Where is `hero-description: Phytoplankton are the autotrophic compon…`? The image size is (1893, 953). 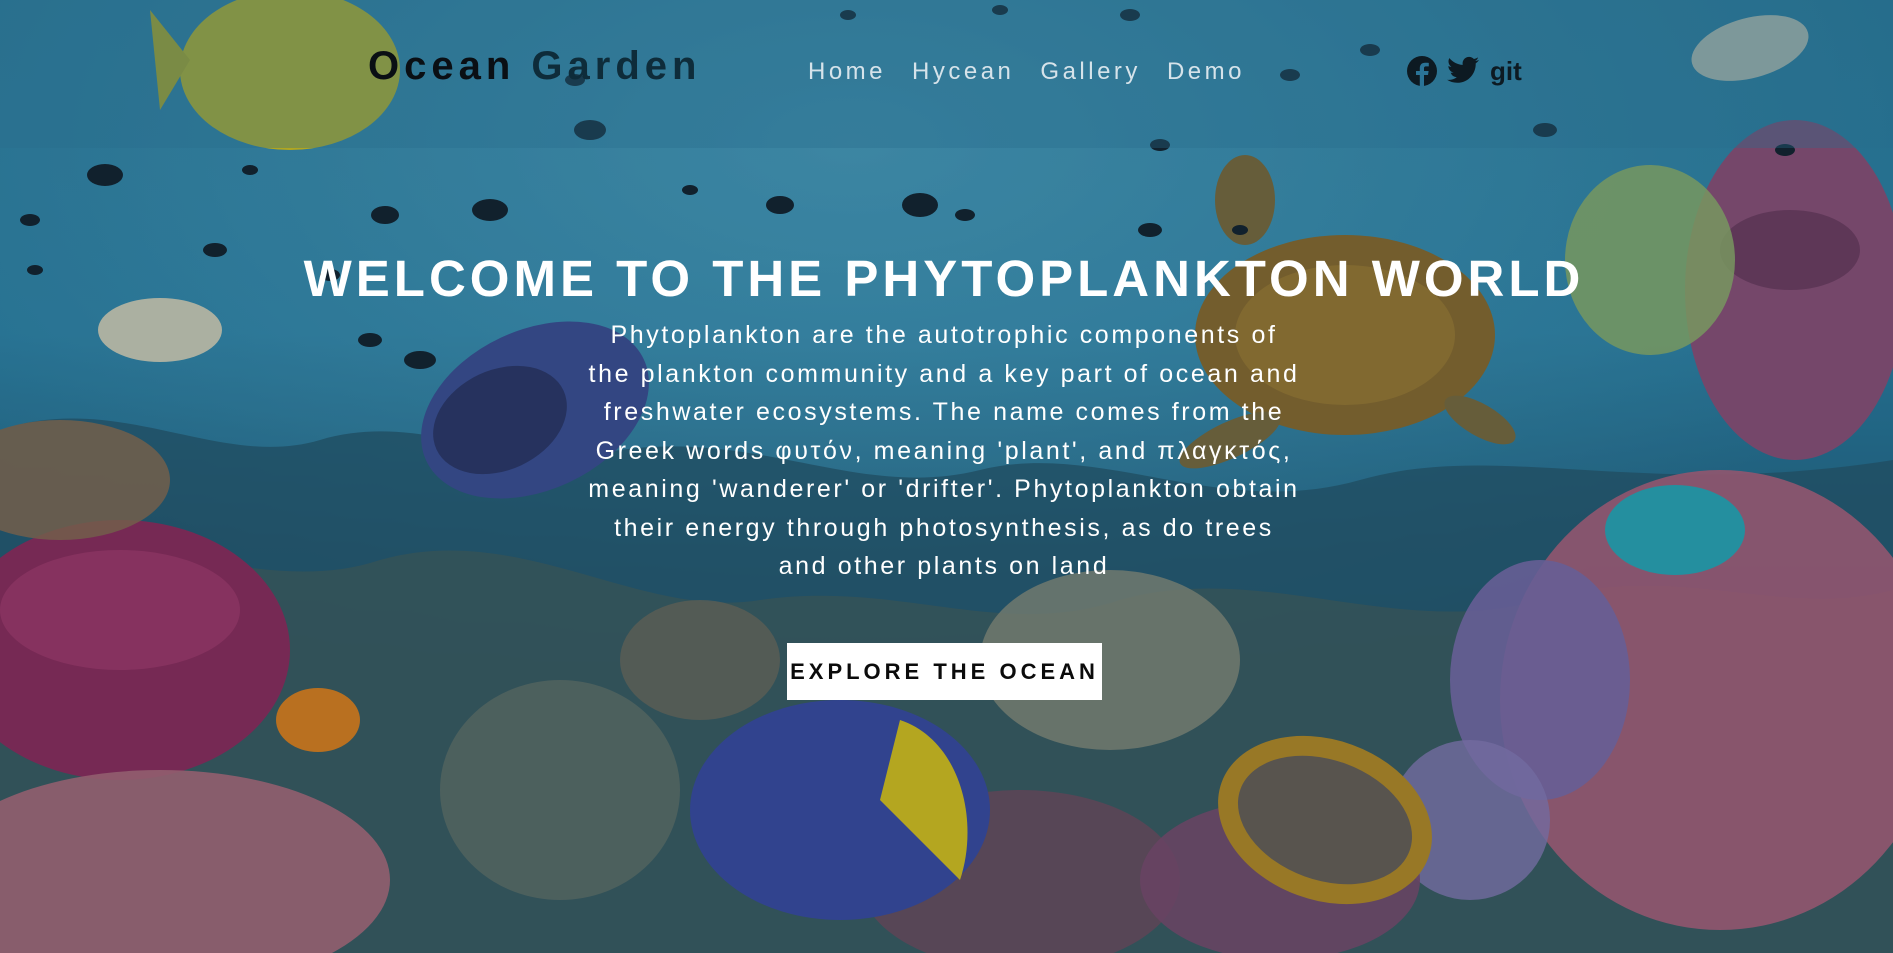 hero-description: Phytoplankton are the autotrophic compon… is located at coordinates (944, 450).